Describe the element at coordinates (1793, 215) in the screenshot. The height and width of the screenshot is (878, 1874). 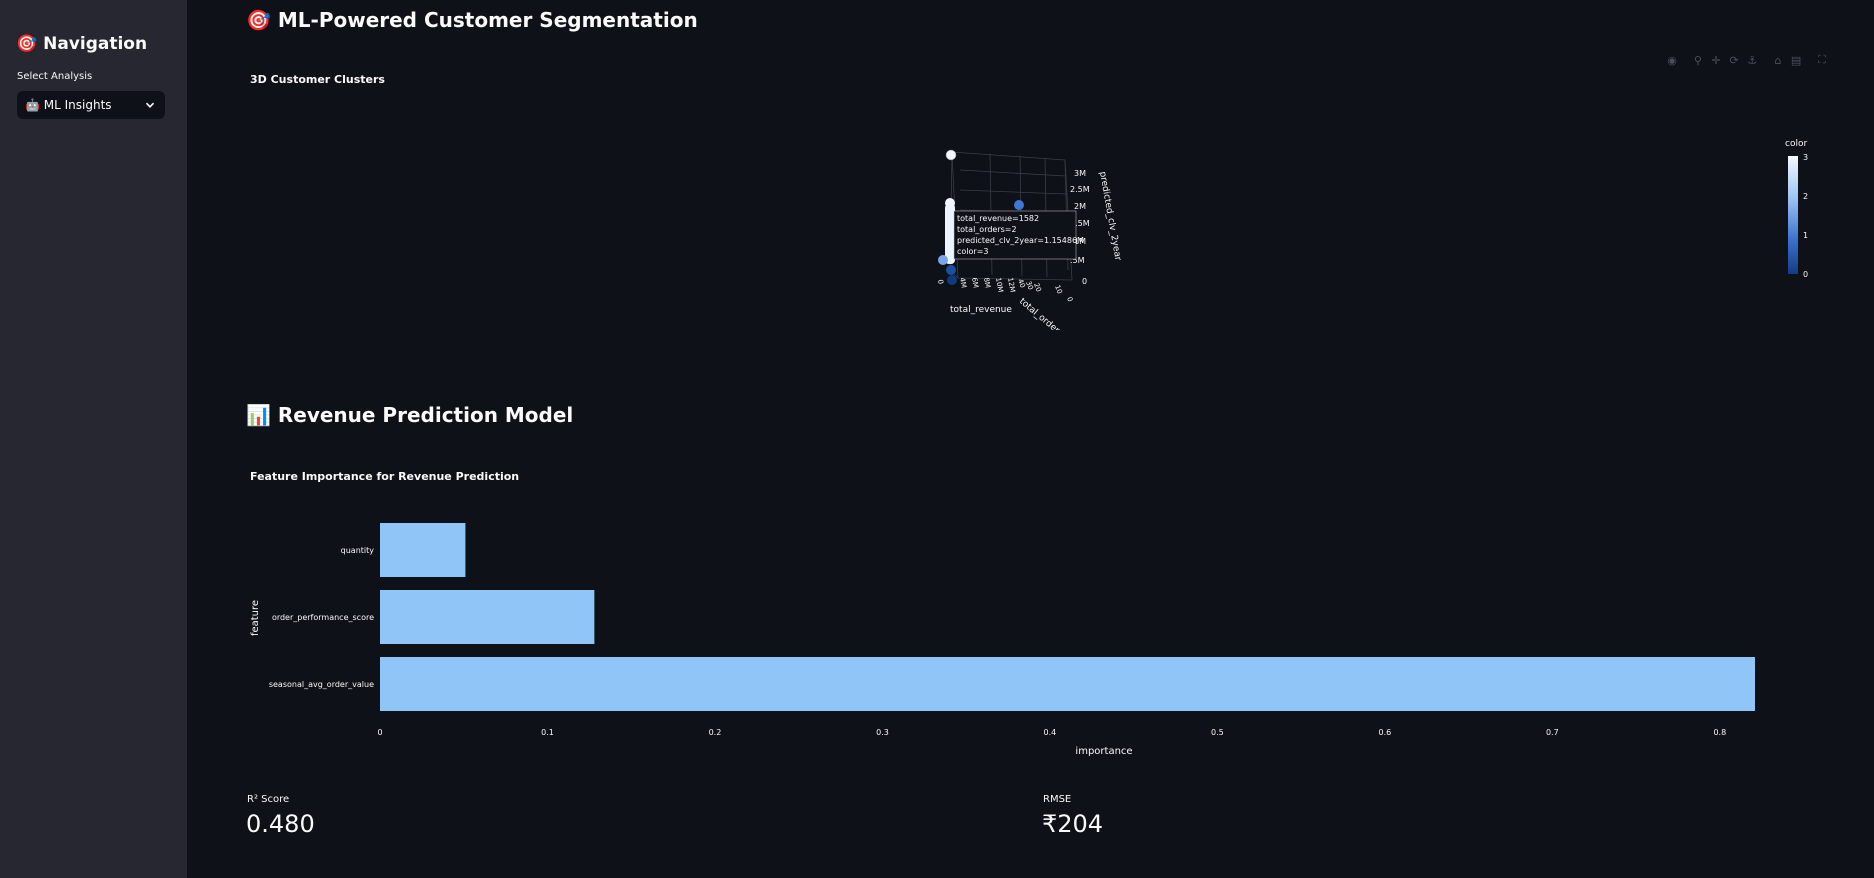
I see `colorbar-gradient` at that location.